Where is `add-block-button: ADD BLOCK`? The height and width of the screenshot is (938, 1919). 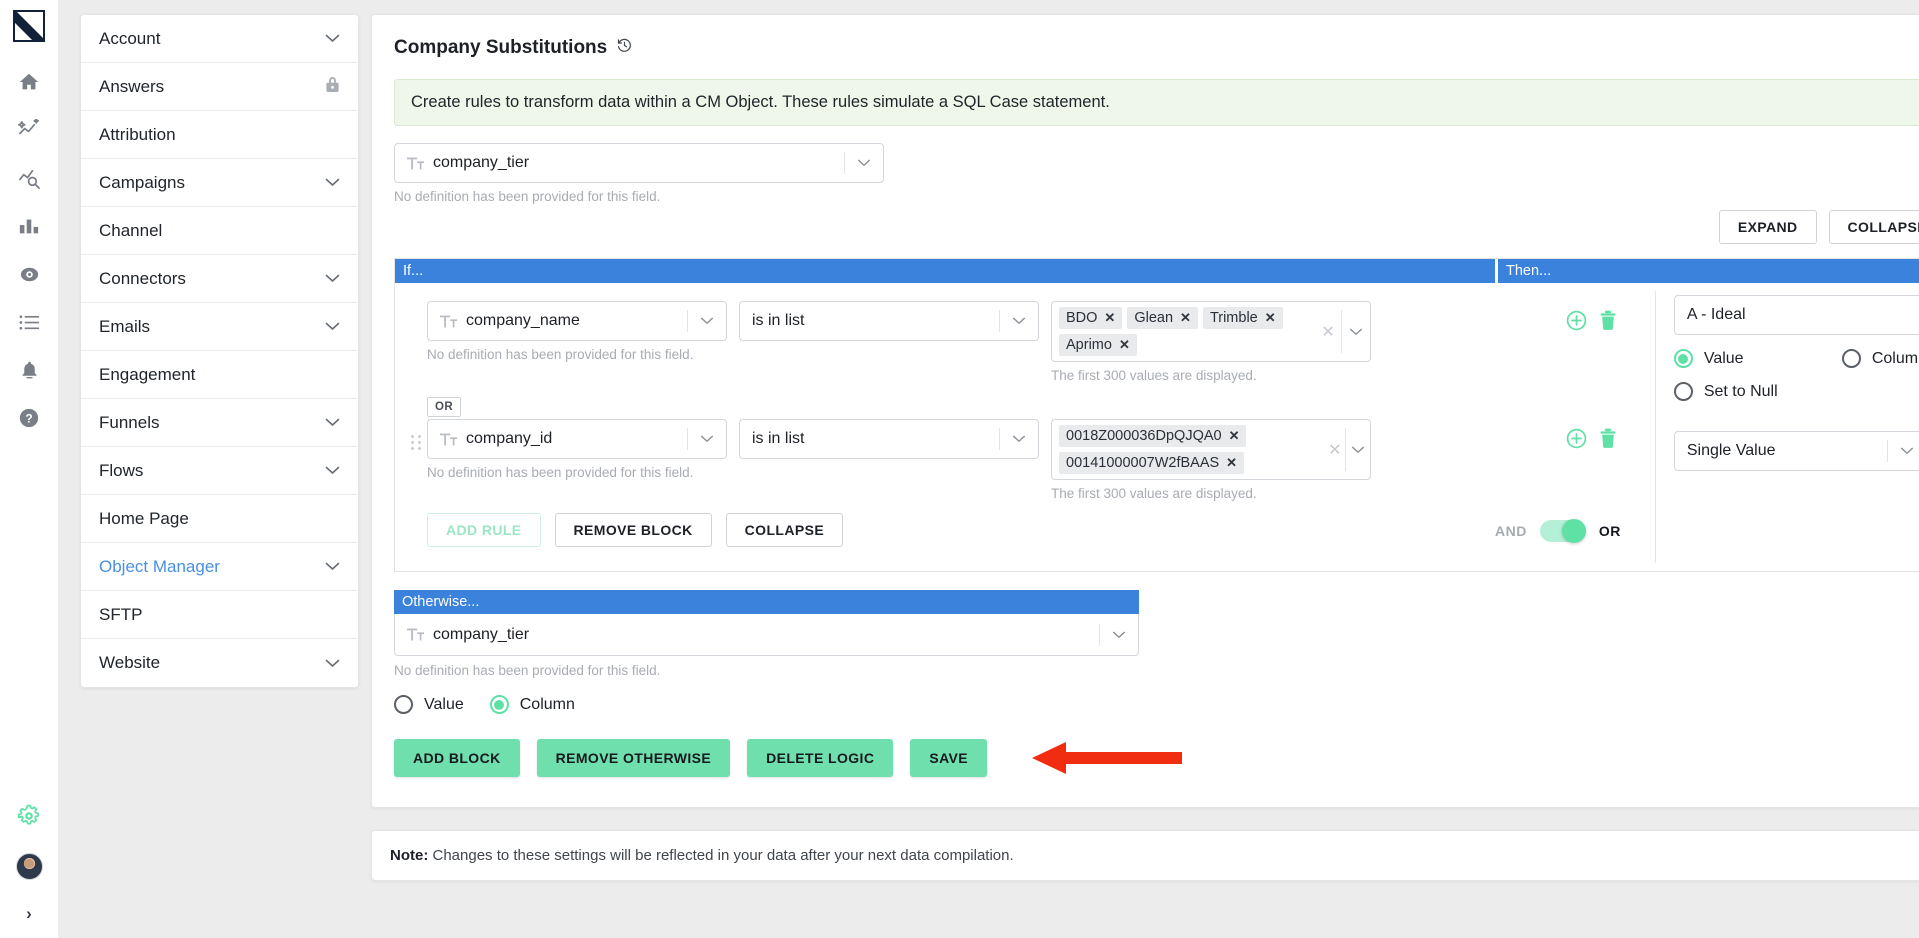
add-block-button: ADD BLOCK is located at coordinates (457, 758).